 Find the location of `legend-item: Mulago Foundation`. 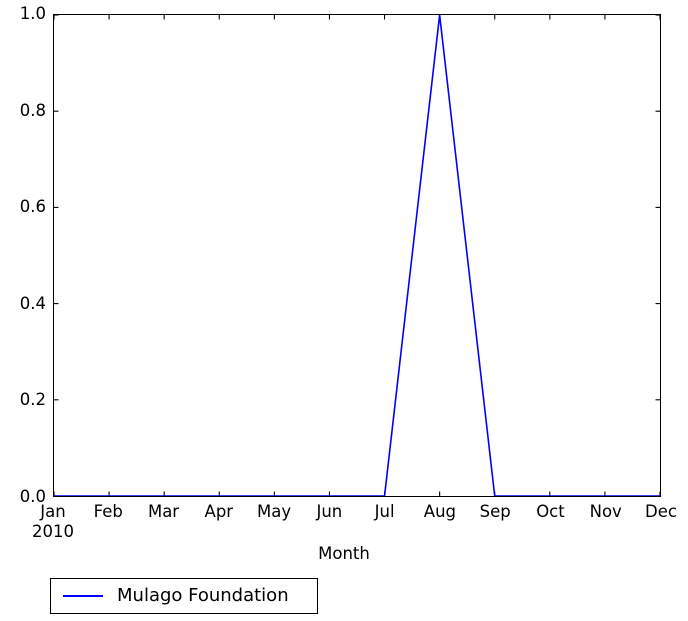

legend-item: Mulago Foundation is located at coordinates (170, 596).